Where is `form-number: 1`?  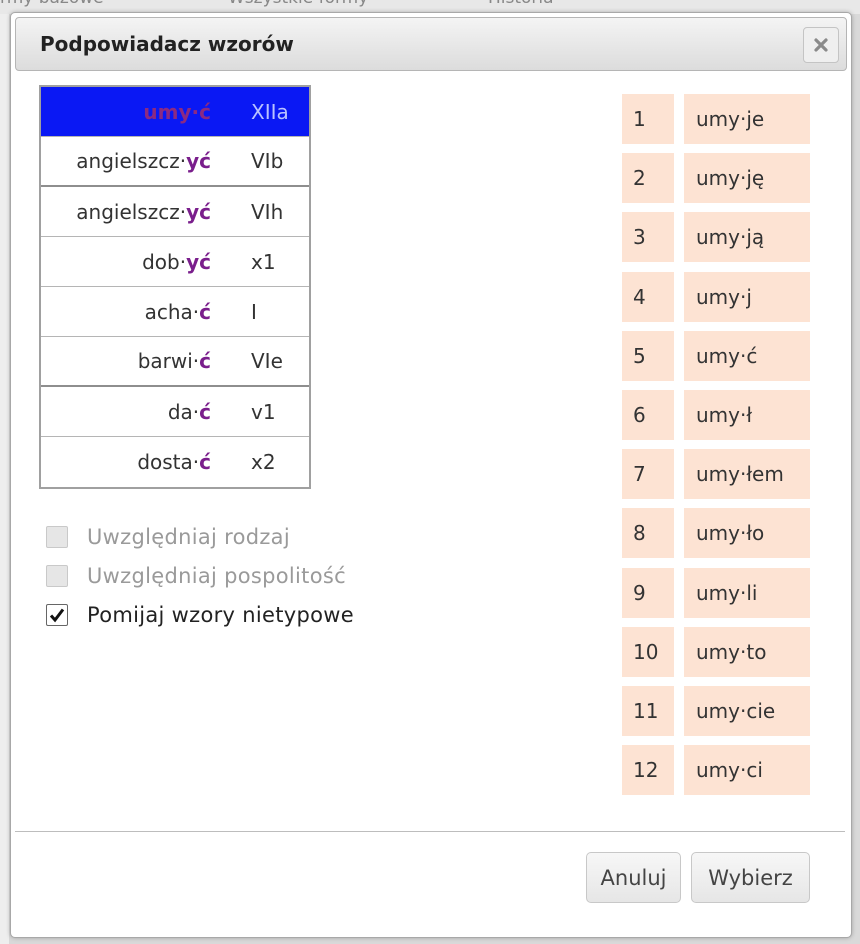 form-number: 1 is located at coordinates (648, 119).